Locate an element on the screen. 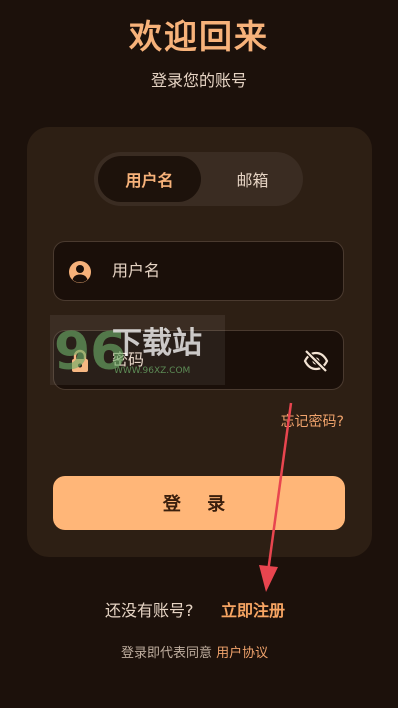 The width and height of the screenshot is (398, 708). login-method-toggle: 用户名 邮箱 is located at coordinates (198, 179).